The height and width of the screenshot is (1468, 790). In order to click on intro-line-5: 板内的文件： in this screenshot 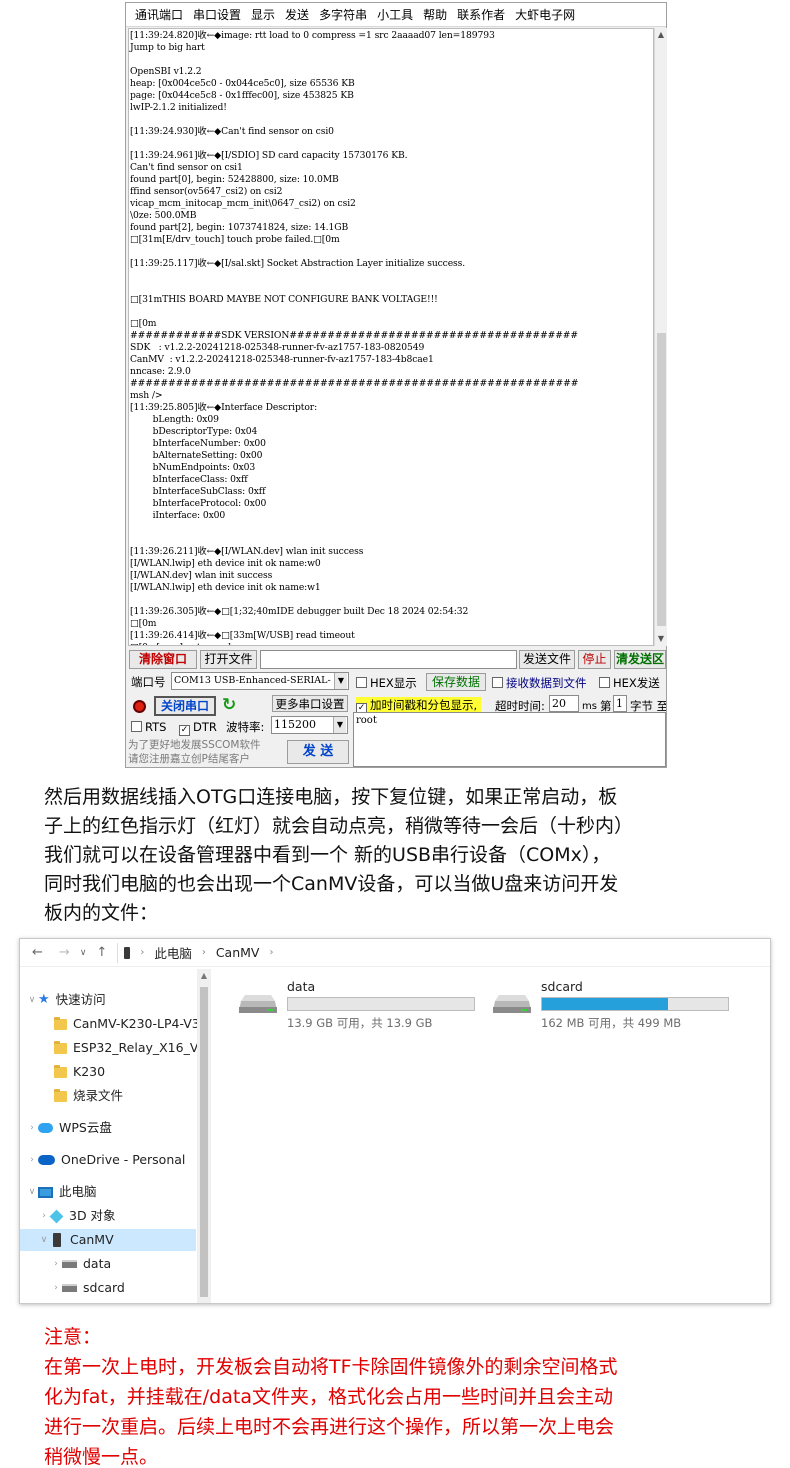, I will do `click(101, 913)`.